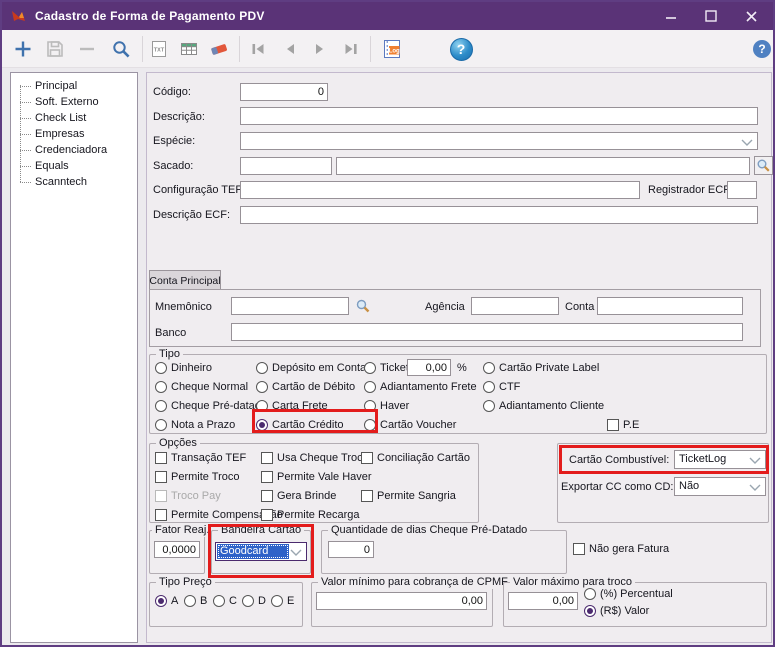 This screenshot has height=647, width=775. What do you see at coordinates (174, 141) in the screenshot?
I see `especie-label: Espécie:` at bounding box center [174, 141].